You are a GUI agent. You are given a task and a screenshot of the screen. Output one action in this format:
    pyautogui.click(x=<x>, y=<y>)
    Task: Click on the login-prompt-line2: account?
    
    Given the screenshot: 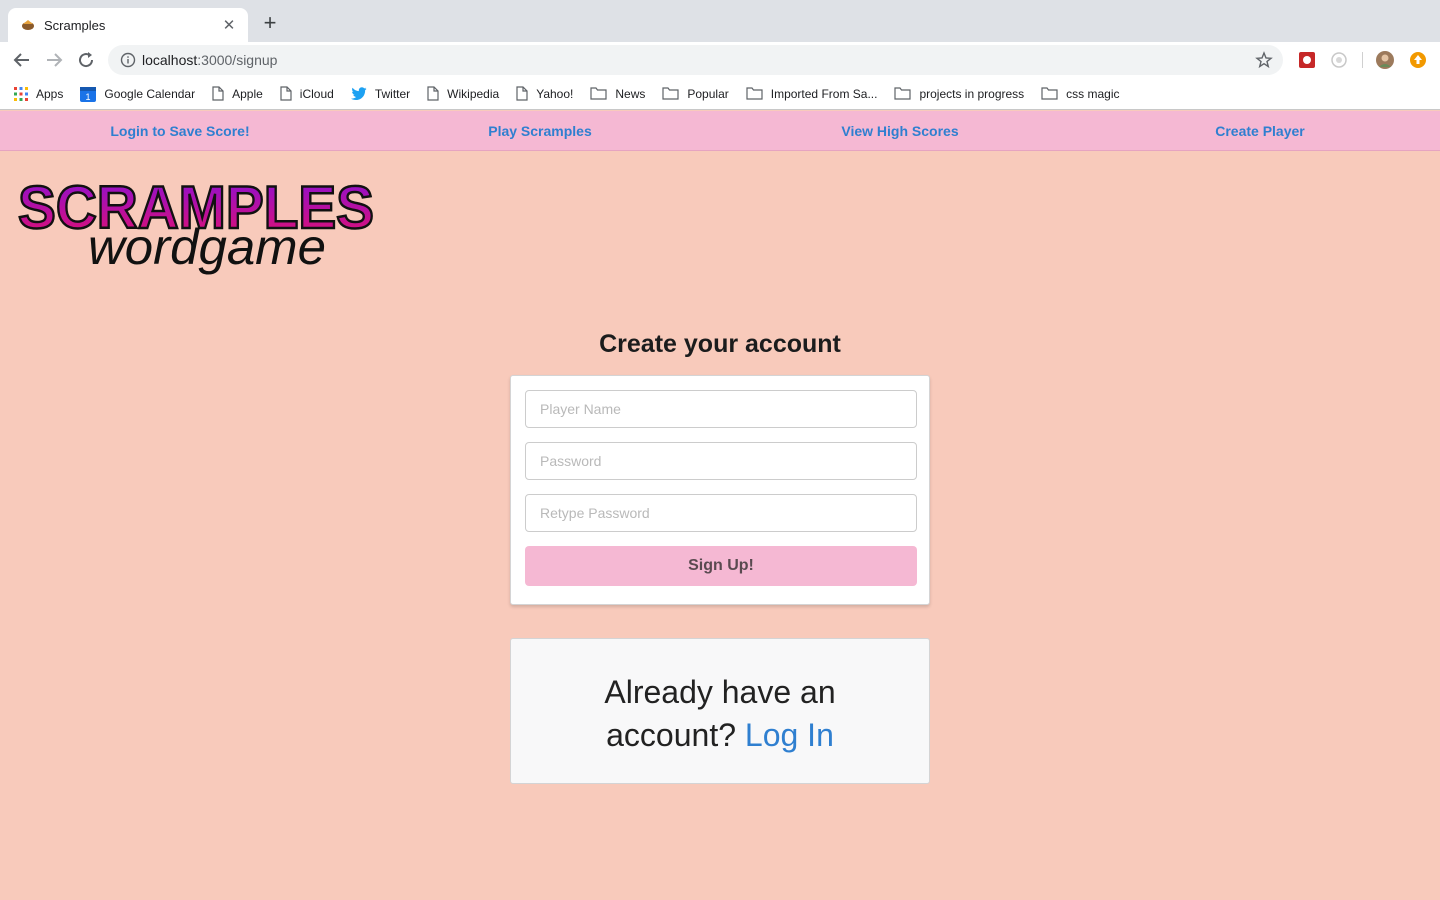 What is the action you would take?
    pyautogui.click(x=675, y=735)
    